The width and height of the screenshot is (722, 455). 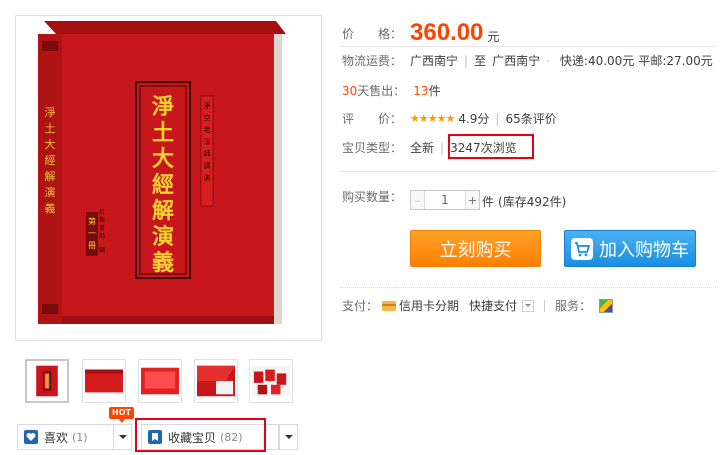 I want to click on stock-count: (库存492件), so click(x=532, y=202).